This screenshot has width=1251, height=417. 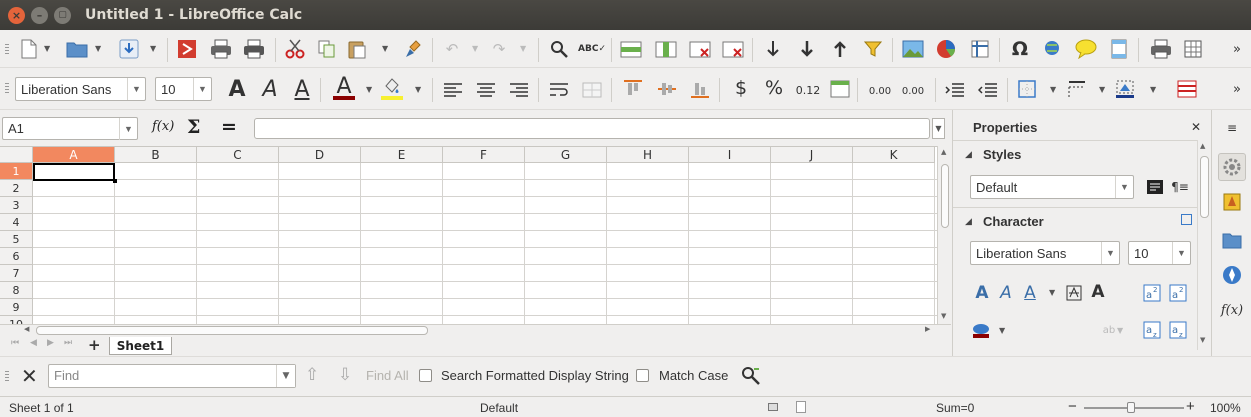 I want to click on find-replace-icon, so click(x=559, y=49).